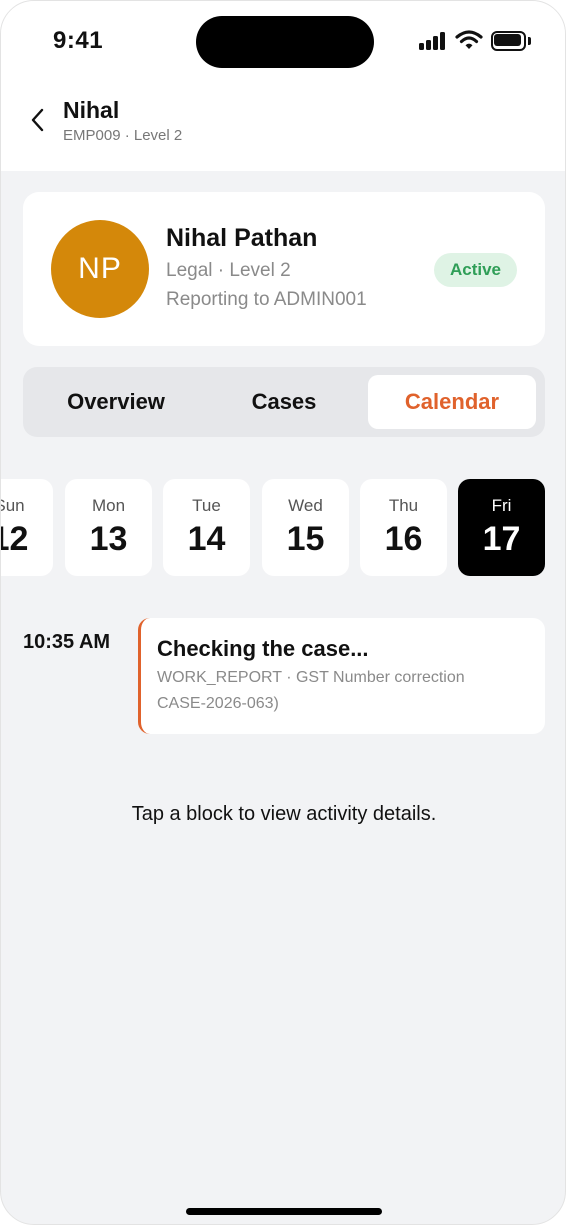 The image size is (566, 1225). I want to click on page-title: Nihal, so click(91, 110).